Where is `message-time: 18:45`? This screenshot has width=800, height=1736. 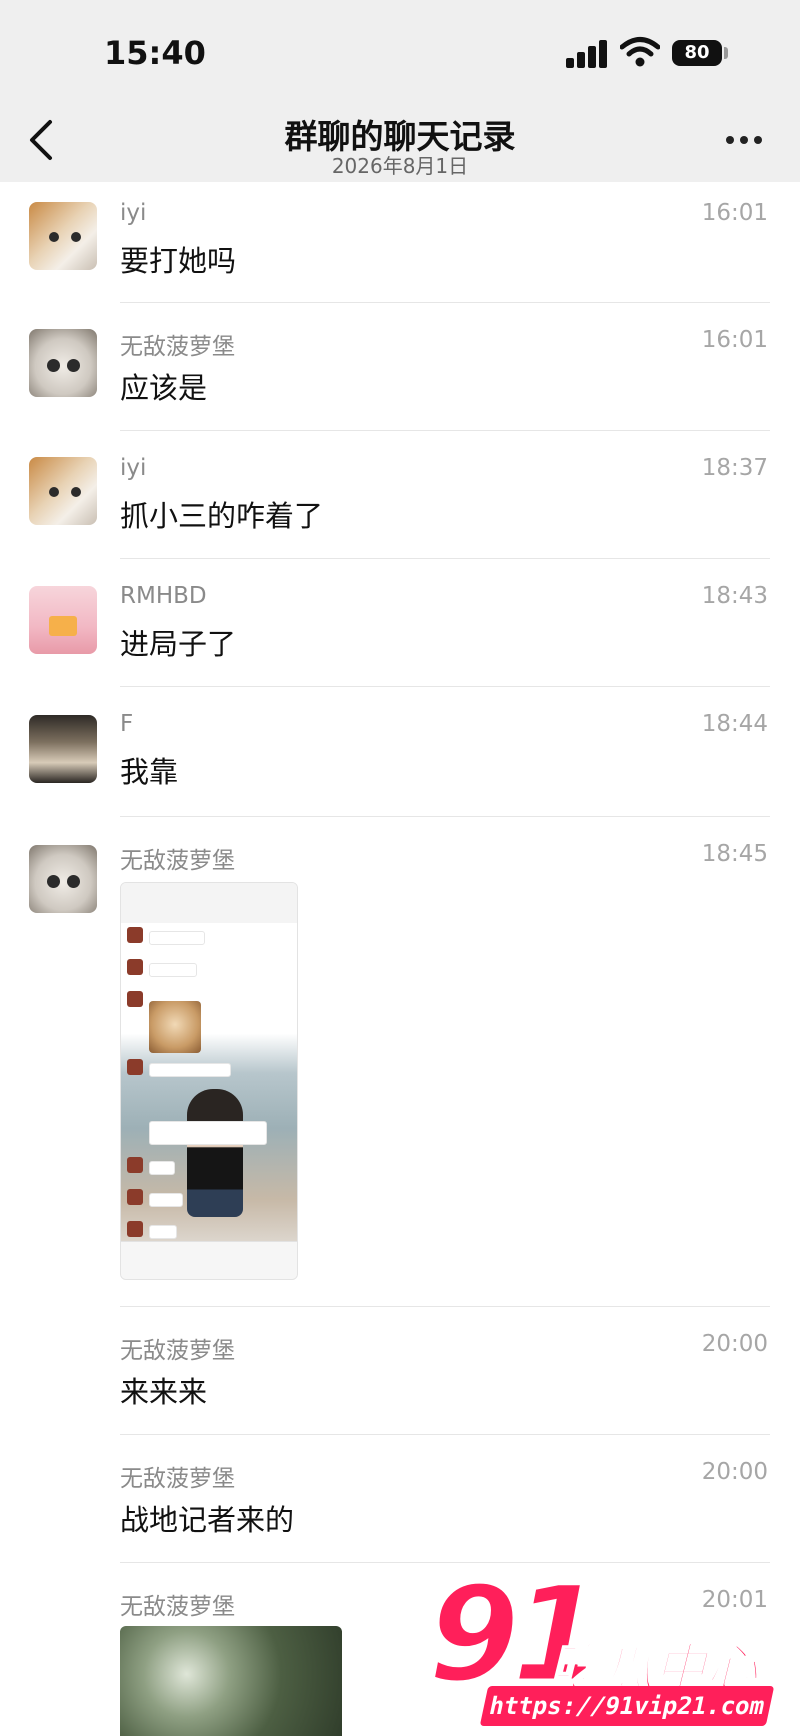
message-time: 18:45 is located at coordinates (734, 854).